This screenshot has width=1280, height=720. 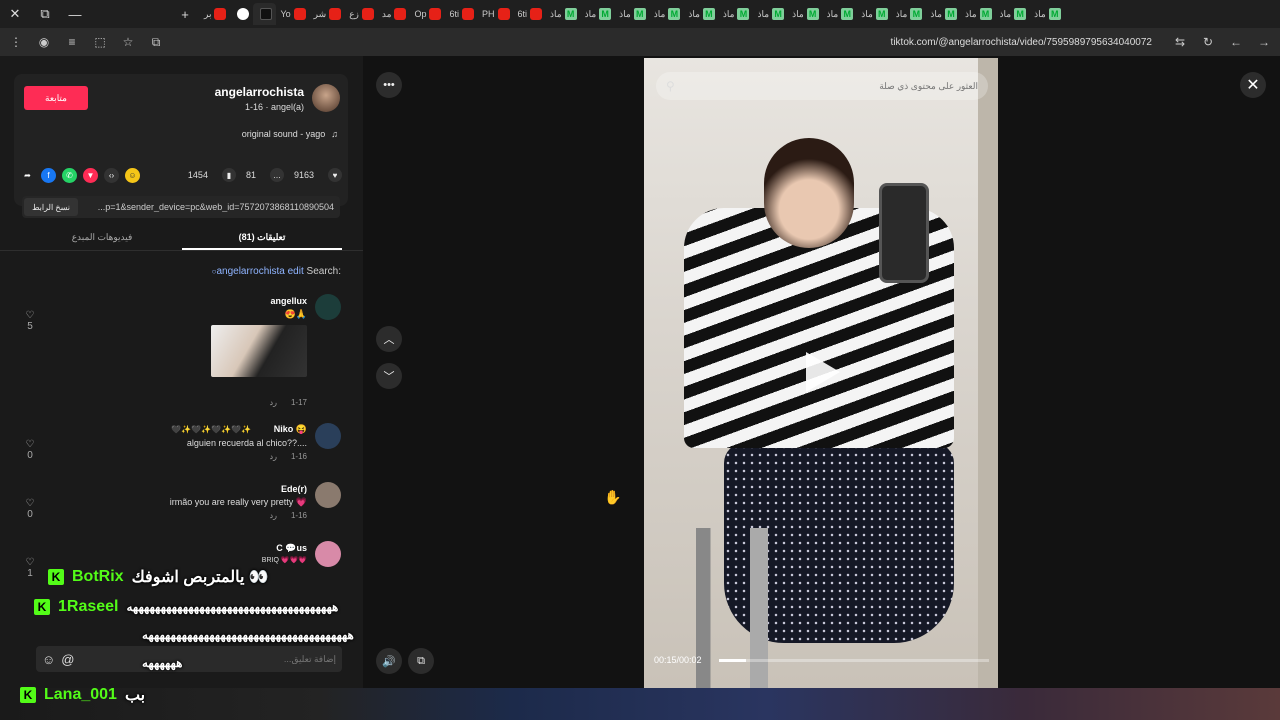 What do you see at coordinates (294, 489) in the screenshot?
I see `commenter-name: Ede(r)` at bounding box center [294, 489].